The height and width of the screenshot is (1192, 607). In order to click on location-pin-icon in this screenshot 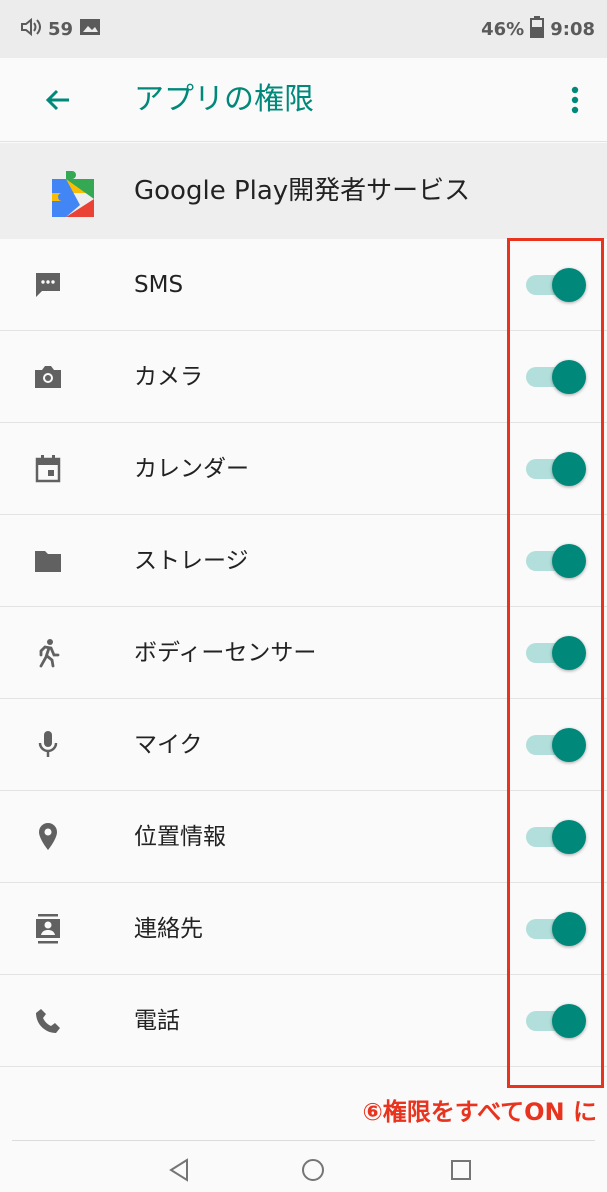, I will do `click(48, 837)`.